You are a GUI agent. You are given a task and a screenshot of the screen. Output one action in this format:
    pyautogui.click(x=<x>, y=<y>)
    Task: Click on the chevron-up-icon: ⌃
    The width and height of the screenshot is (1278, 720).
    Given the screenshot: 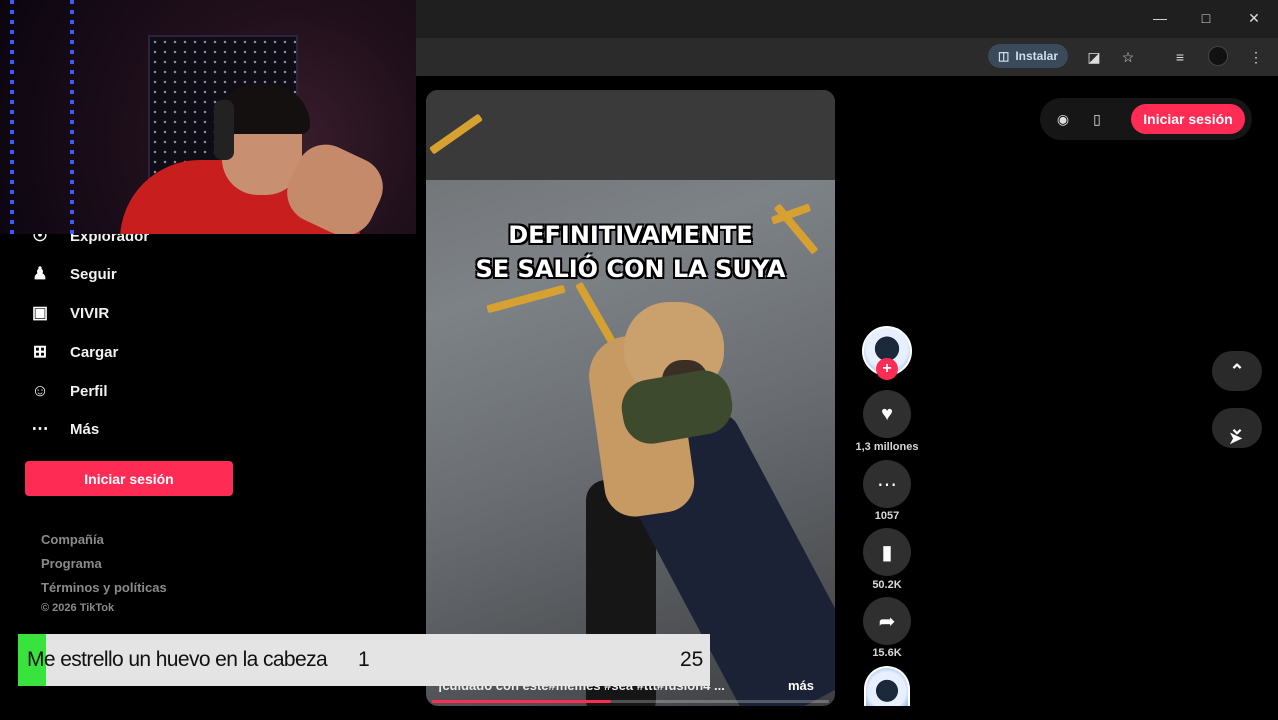 What is the action you would take?
    pyautogui.click(x=1237, y=370)
    